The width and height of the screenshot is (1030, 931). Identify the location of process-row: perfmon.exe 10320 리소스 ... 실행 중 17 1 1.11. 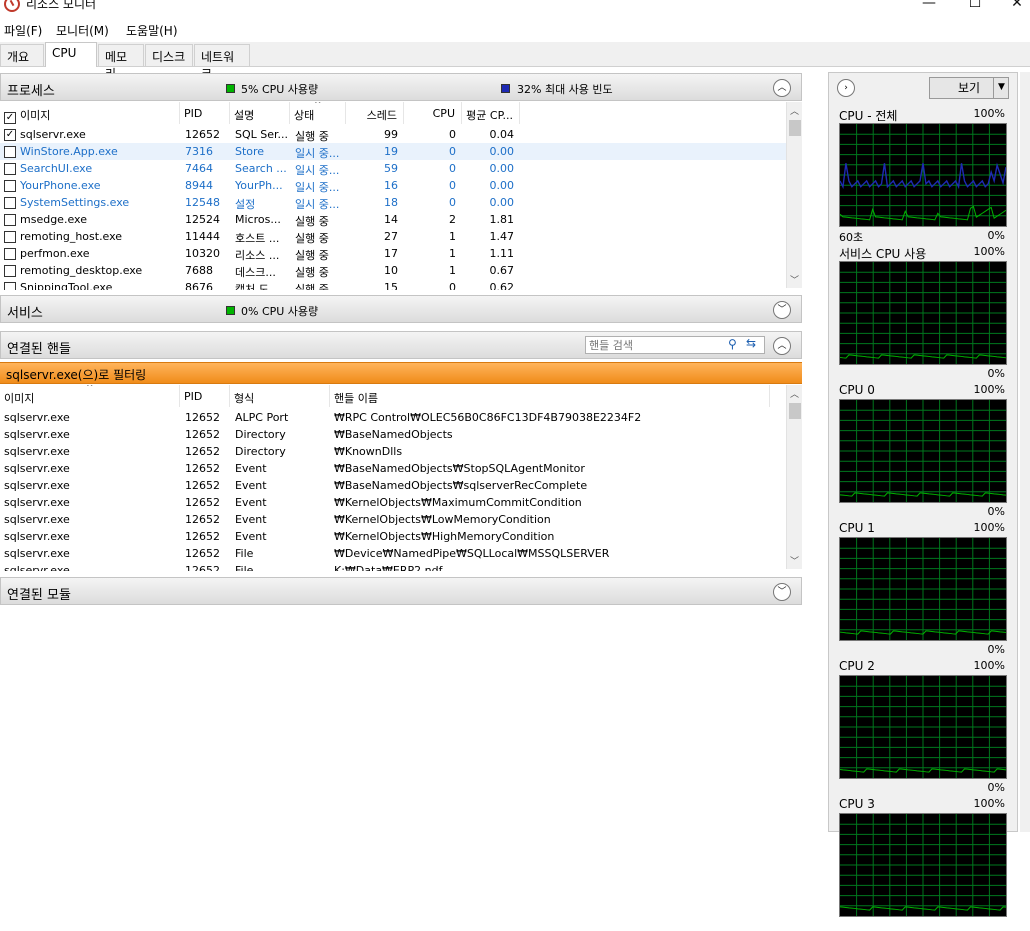
(393, 253).